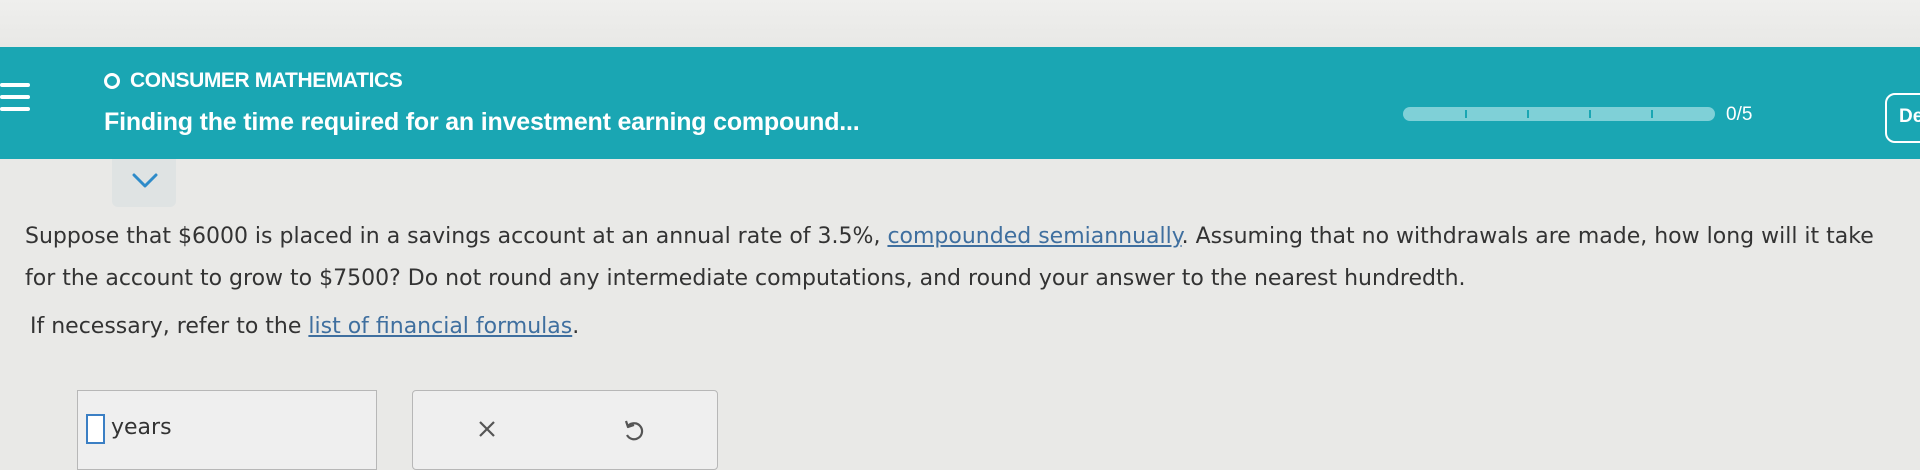  Describe the element at coordinates (1902, 118) in the screenshot. I see `corner-button: De` at that location.